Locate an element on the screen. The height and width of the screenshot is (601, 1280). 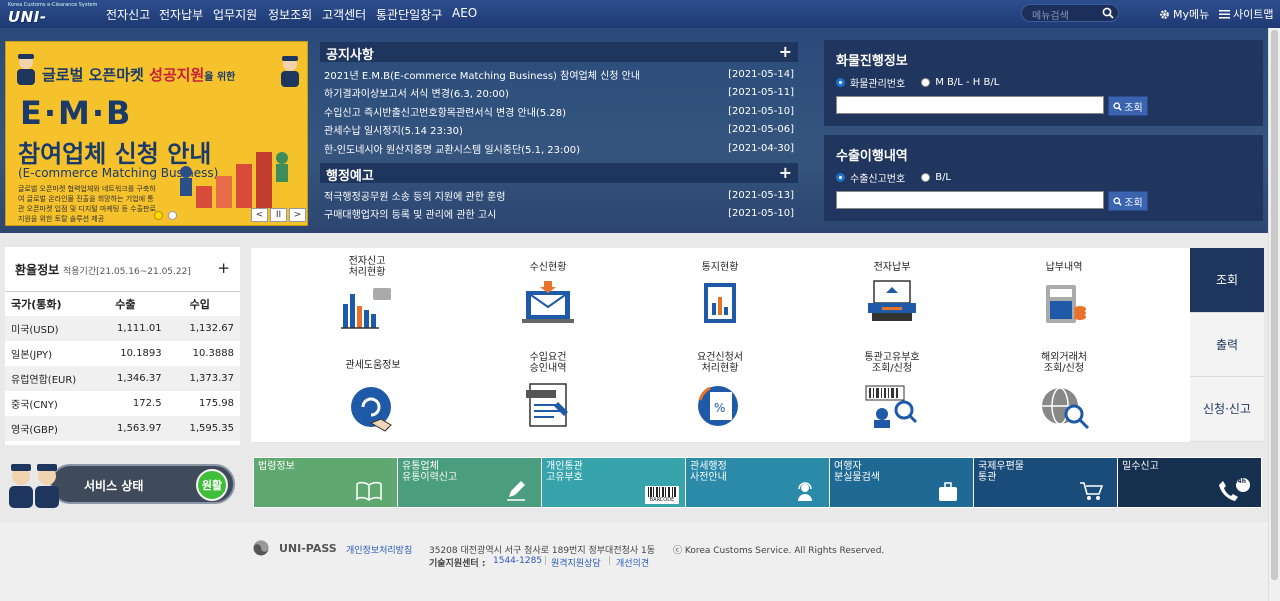
tab-print: 출력 is located at coordinates (1227, 345).